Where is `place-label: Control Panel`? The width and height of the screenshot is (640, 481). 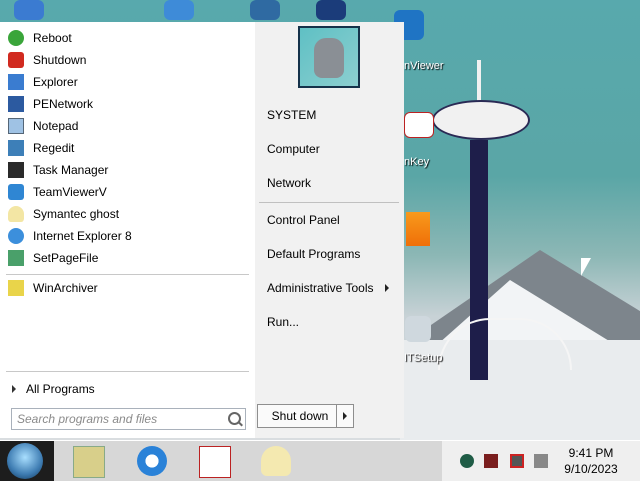 place-label: Control Panel is located at coordinates (303, 220).